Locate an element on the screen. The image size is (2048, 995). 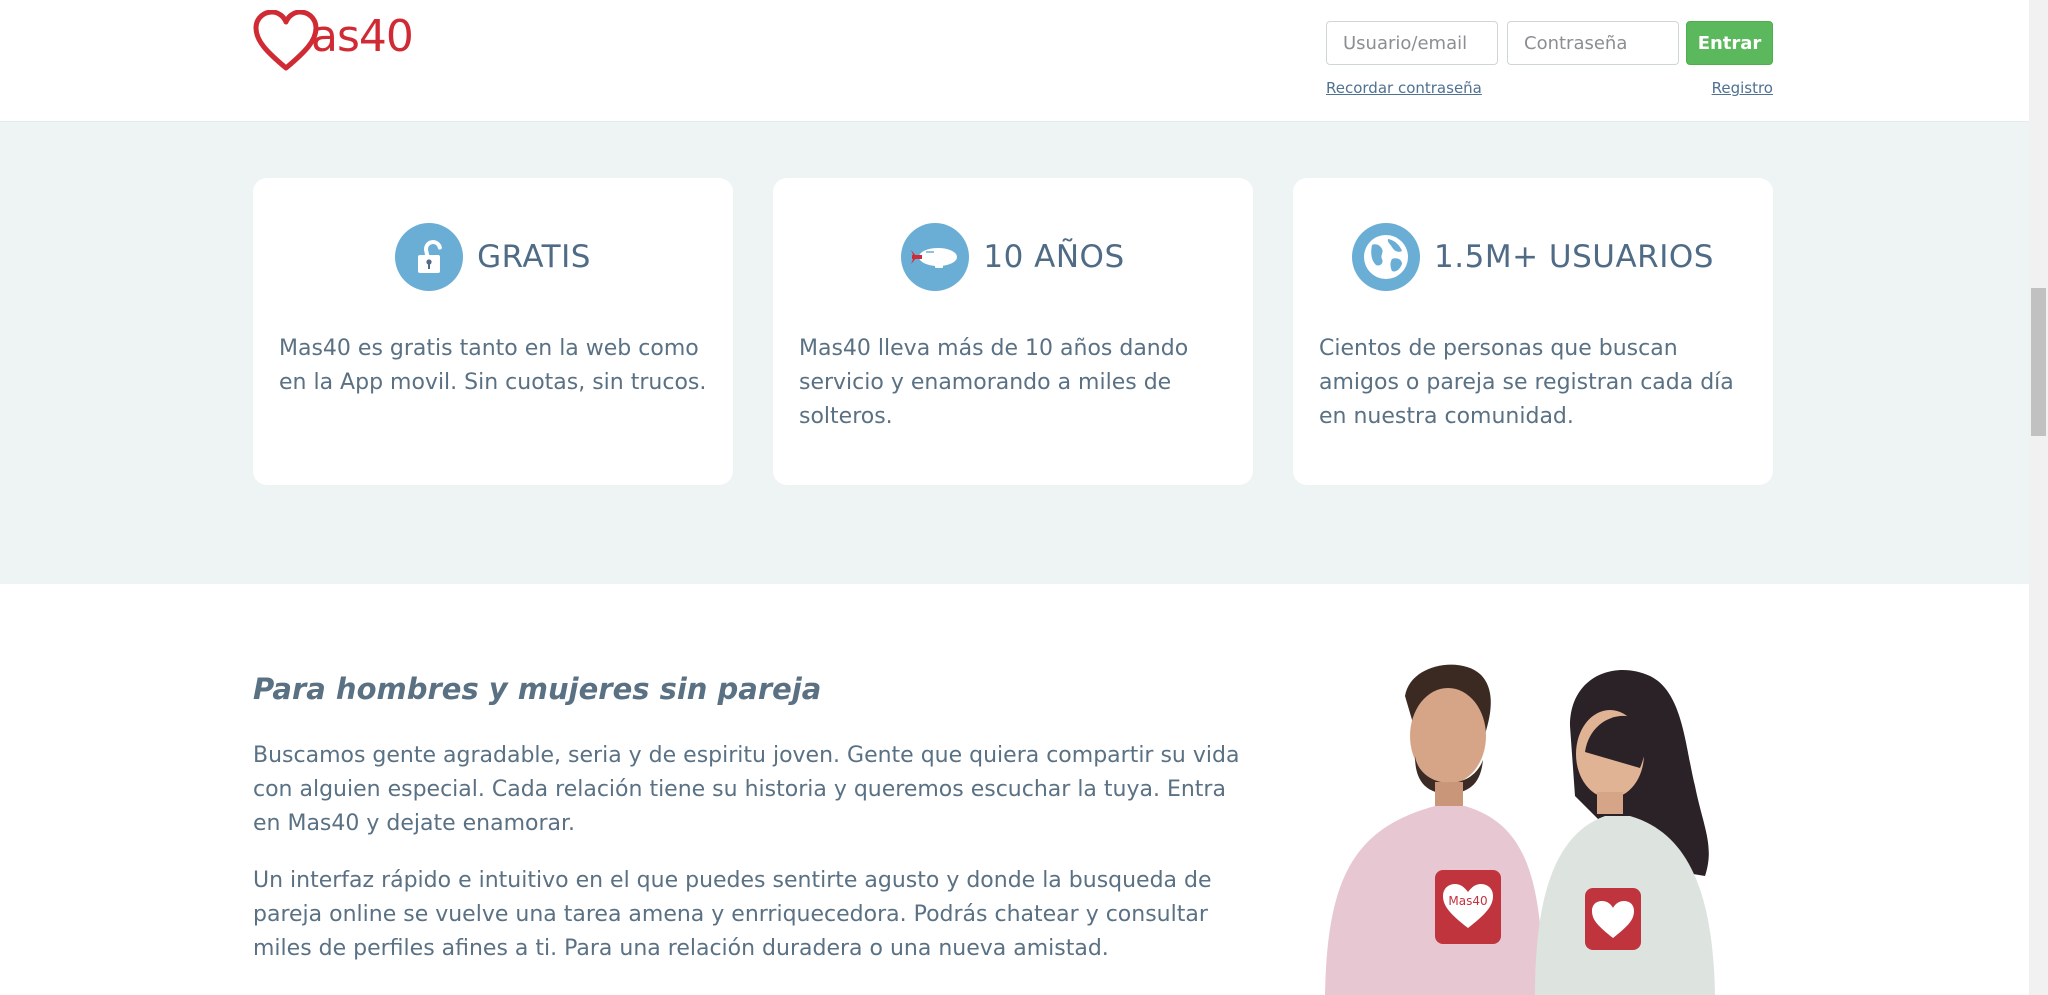
remember-password-link: Recordar contraseña is located at coordinates (1404, 88).